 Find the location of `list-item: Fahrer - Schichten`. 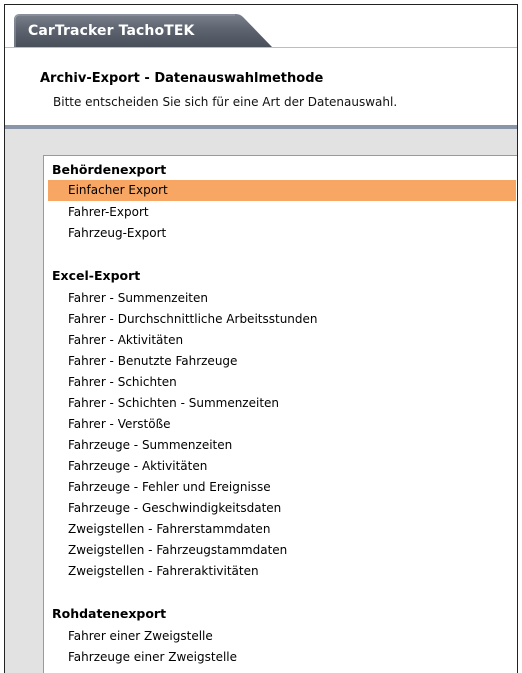

list-item: Fahrer - Schichten is located at coordinates (282, 382).